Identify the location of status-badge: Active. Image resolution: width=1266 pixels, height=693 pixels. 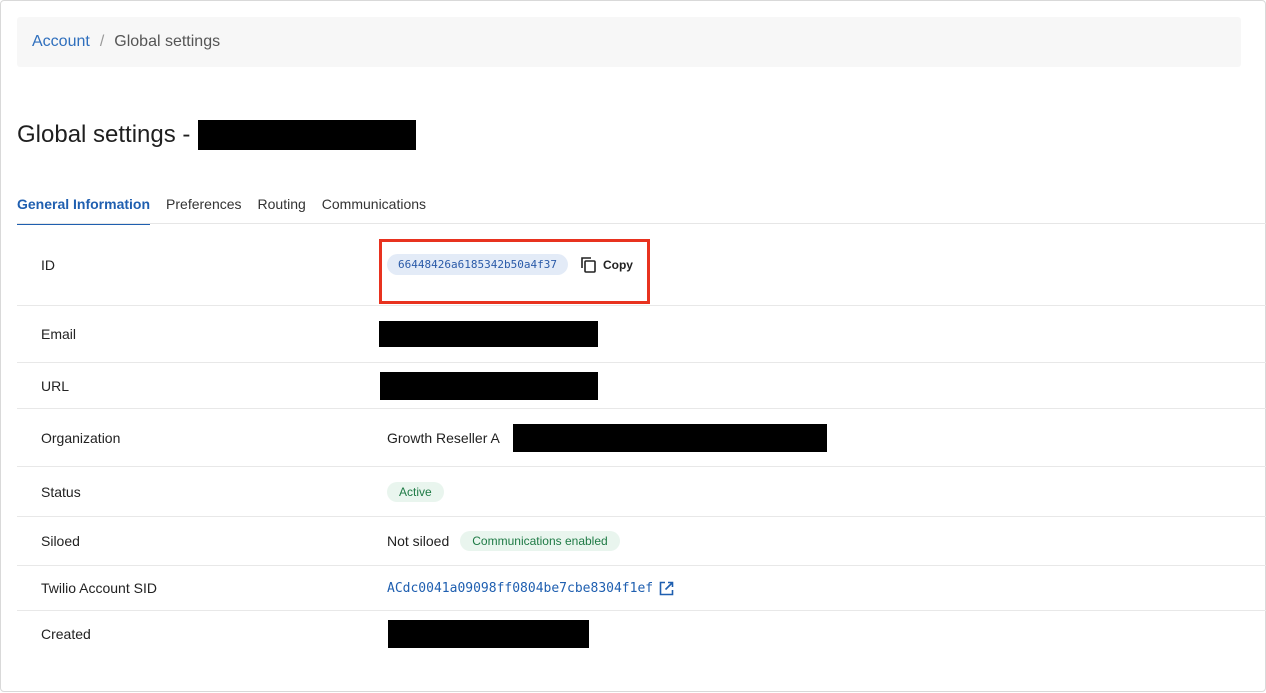
(415, 491).